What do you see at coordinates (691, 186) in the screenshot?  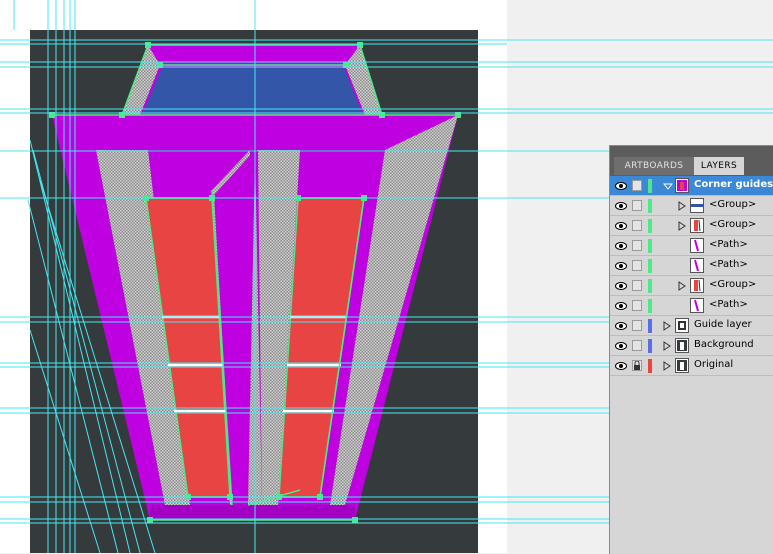 I see `layer-row: Corner guides` at bounding box center [691, 186].